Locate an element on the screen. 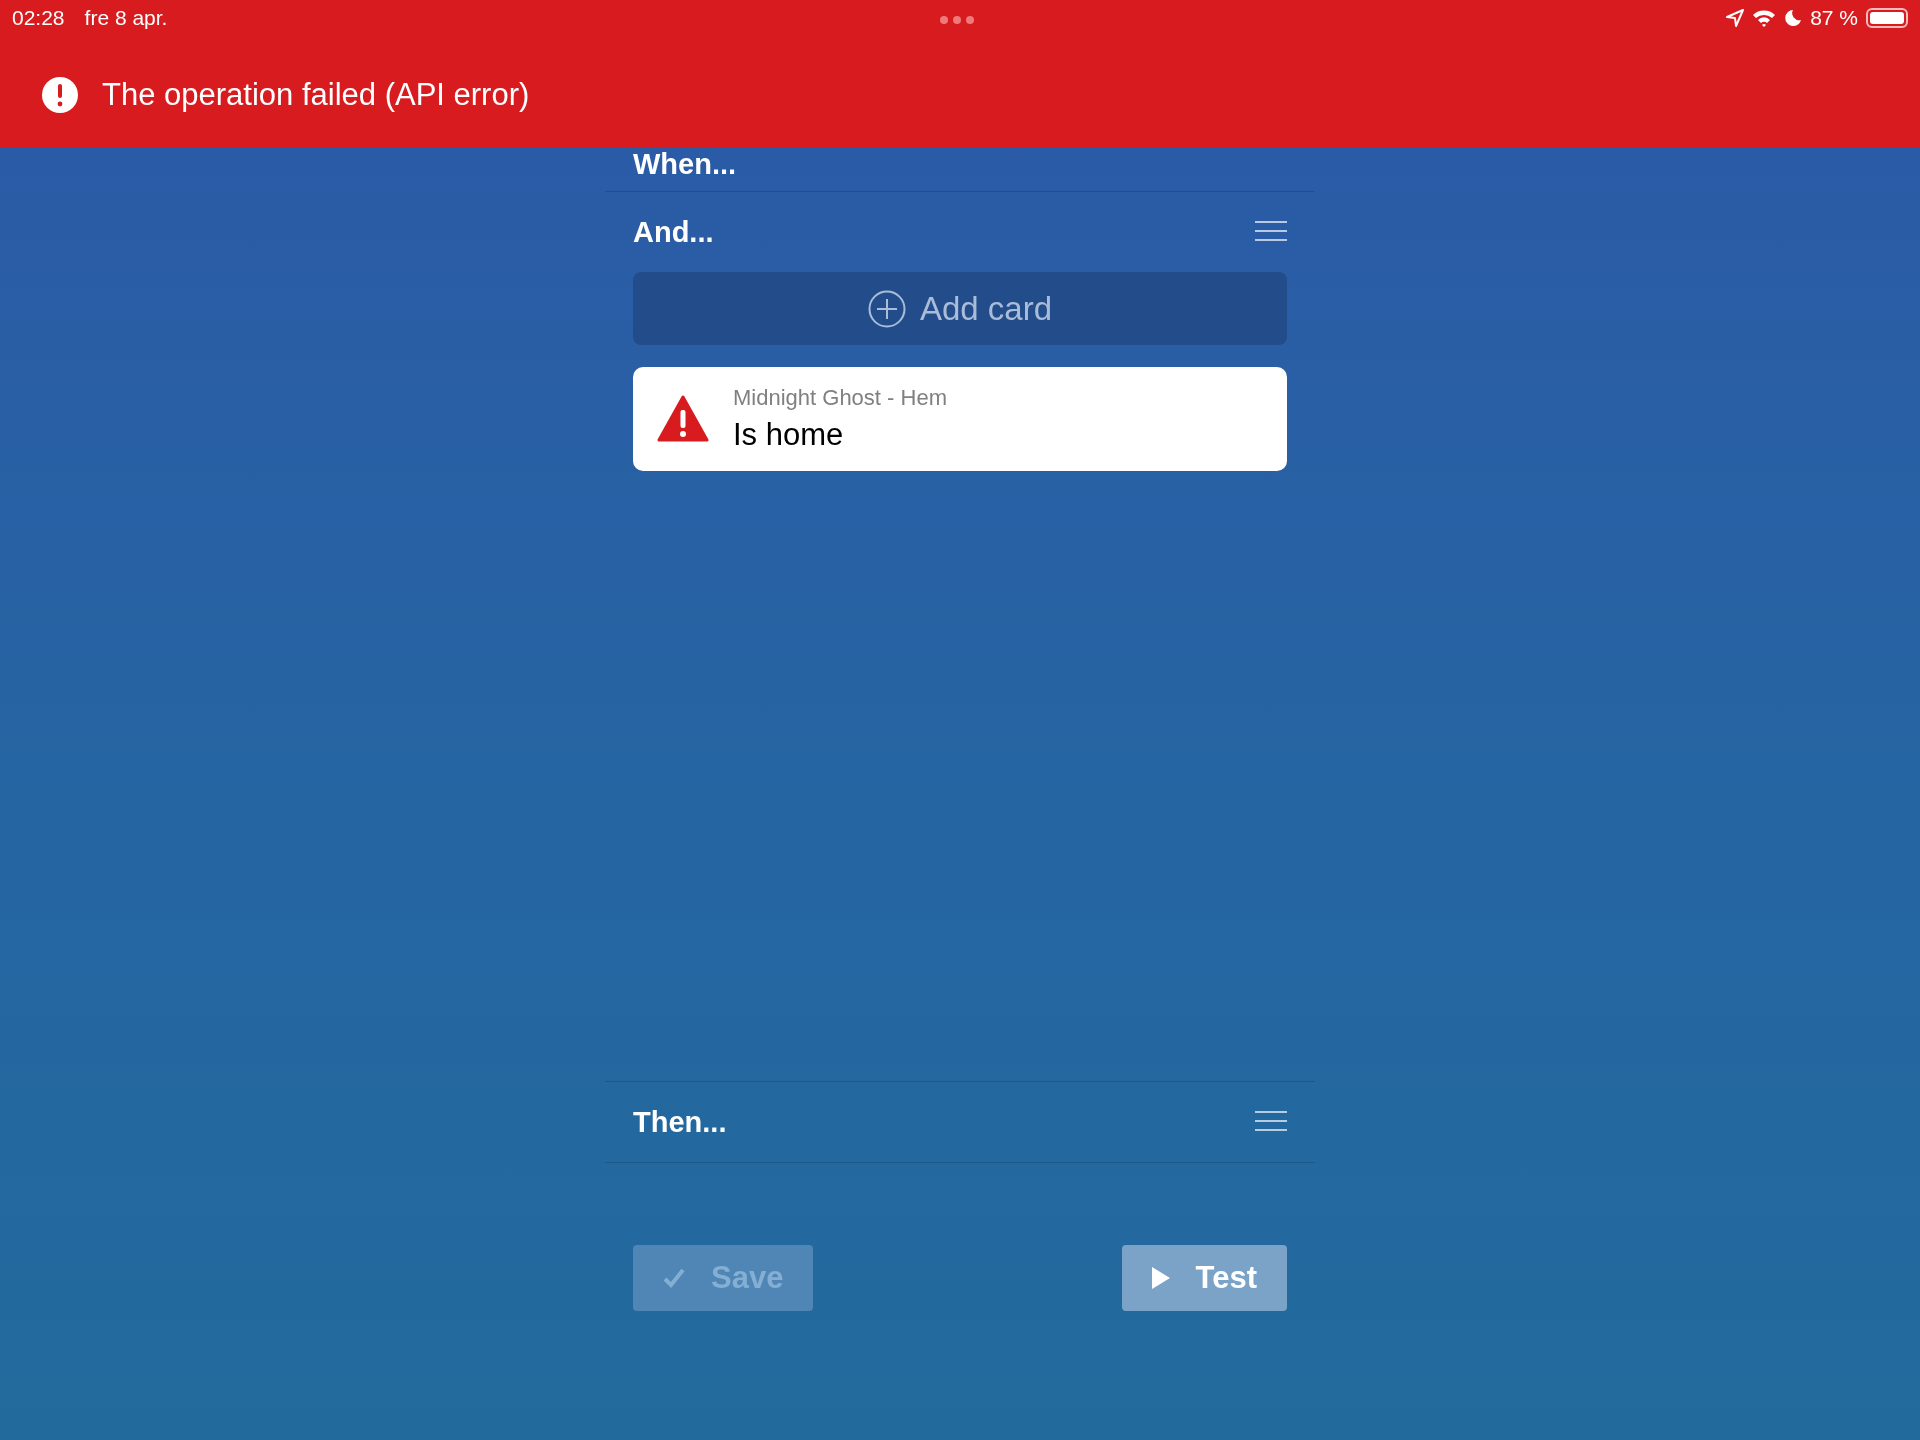 This screenshot has width=1920, height=1440. battery-icon is located at coordinates (1887, 18).